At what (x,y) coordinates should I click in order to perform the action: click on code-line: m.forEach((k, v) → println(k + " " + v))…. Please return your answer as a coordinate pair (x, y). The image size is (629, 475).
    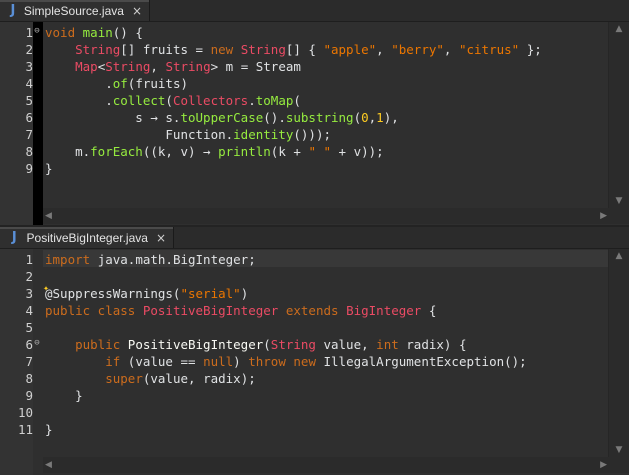
    Looking at the image, I should click on (214, 151).